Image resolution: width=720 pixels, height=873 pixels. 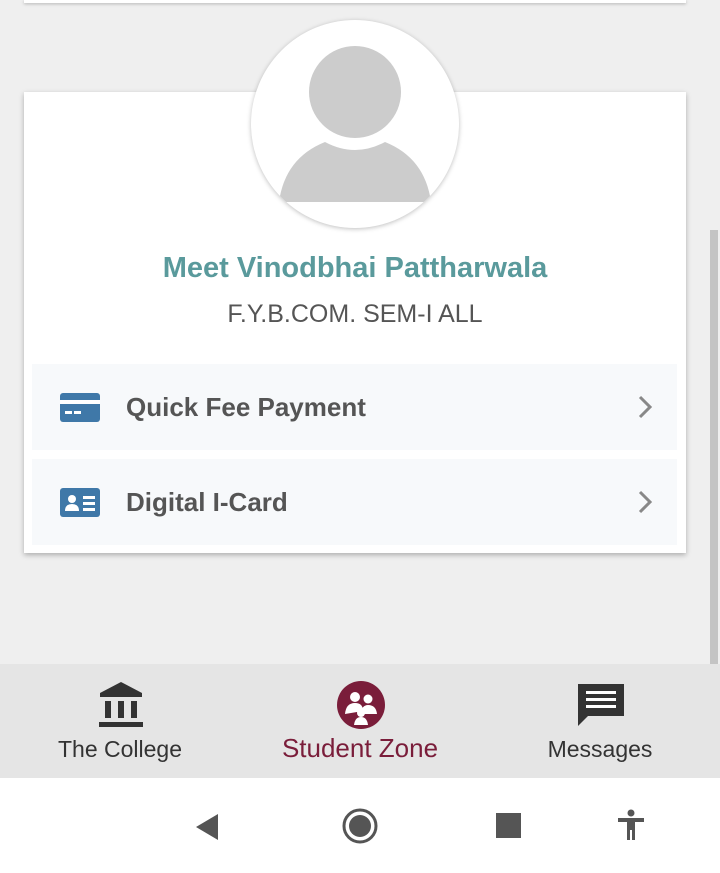 I want to click on tab-messages: Messages, so click(x=600, y=721).